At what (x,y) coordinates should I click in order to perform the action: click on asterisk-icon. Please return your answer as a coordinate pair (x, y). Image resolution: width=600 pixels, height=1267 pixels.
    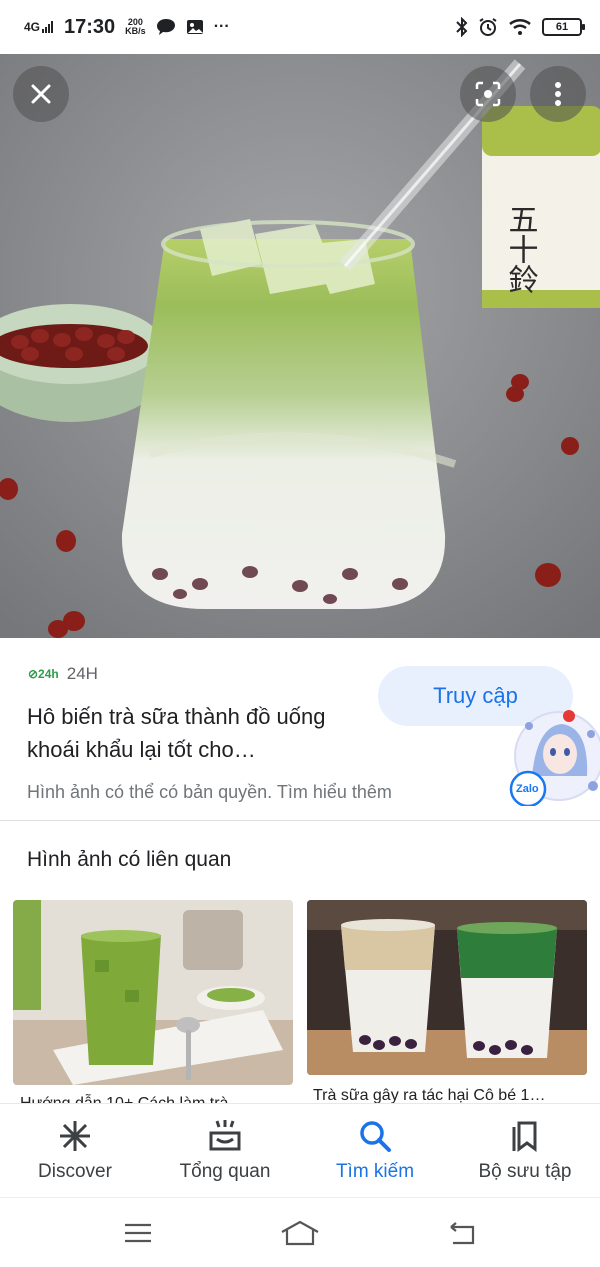
    Looking at the image, I should click on (75, 1135).